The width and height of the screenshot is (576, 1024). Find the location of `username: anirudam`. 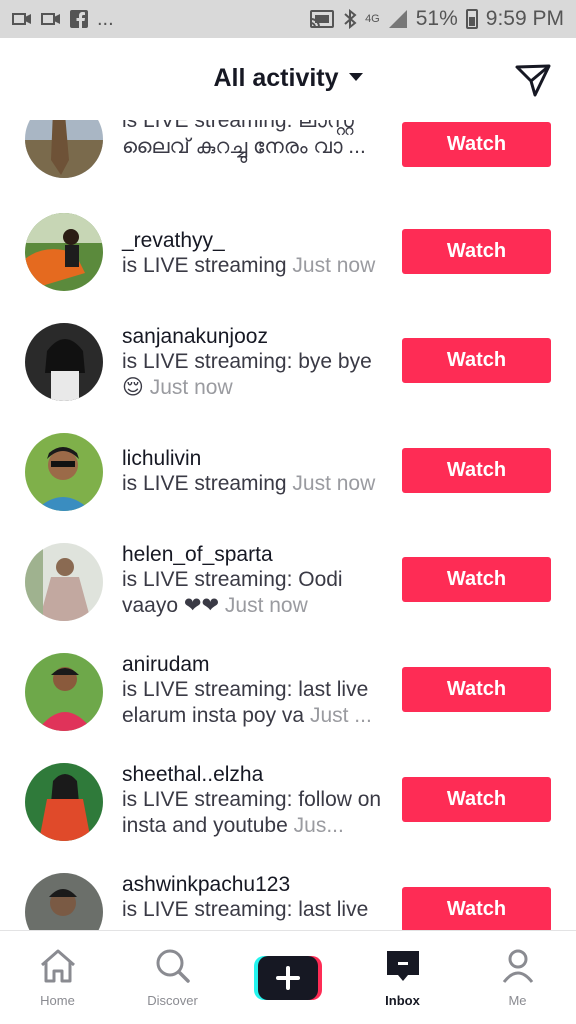

username: anirudam is located at coordinates (166, 665).